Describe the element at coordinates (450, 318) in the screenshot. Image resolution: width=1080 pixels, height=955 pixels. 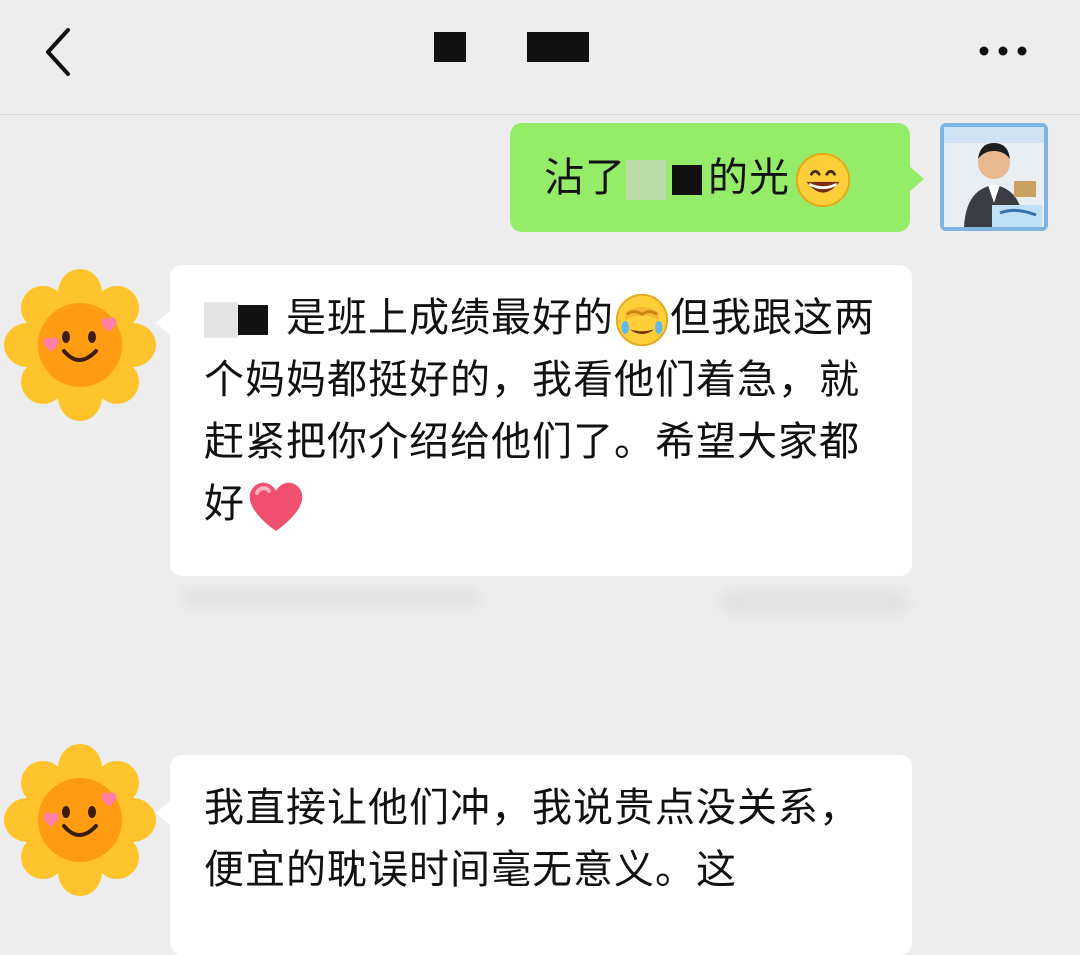
I see `message-text-part: 是班上成绩最好的` at that location.